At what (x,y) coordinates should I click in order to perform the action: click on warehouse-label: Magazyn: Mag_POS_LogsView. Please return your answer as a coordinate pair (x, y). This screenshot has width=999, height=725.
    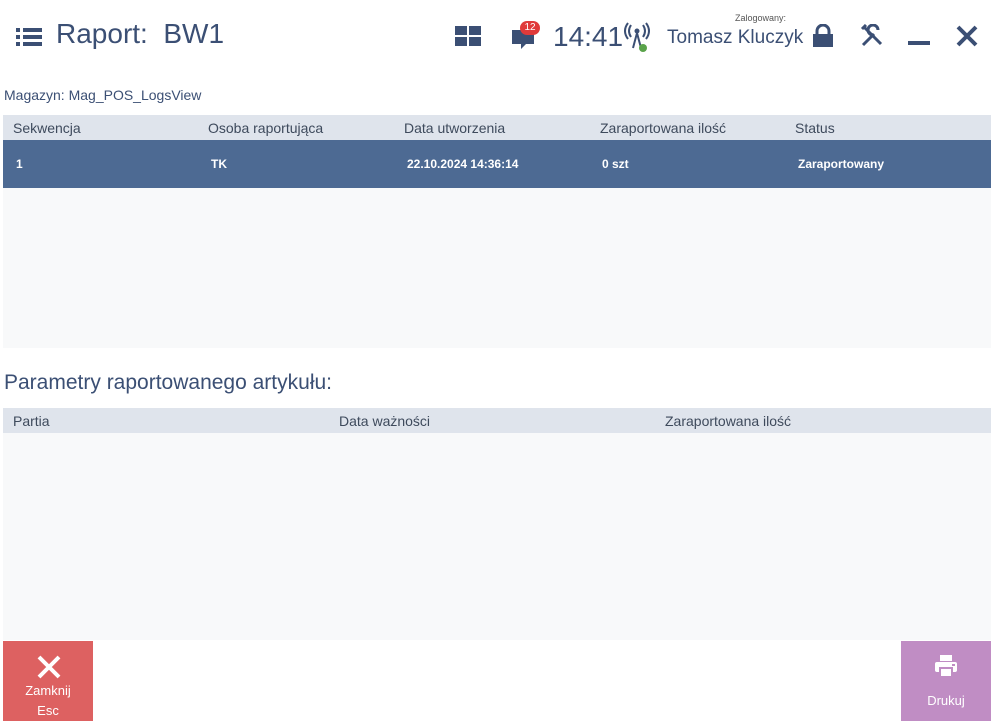
    Looking at the image, I should click on (103, 95).